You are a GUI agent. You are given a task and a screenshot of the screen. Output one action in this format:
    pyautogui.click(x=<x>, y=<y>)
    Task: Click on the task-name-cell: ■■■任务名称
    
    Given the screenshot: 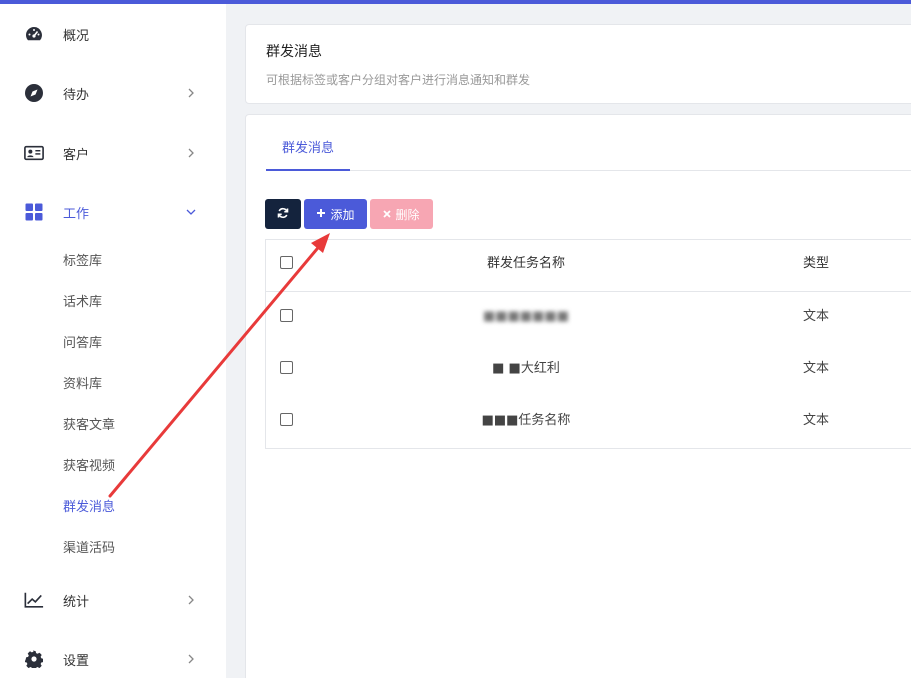 What is the action you would take?
    pyautogui.click(x=526, y=420)
    